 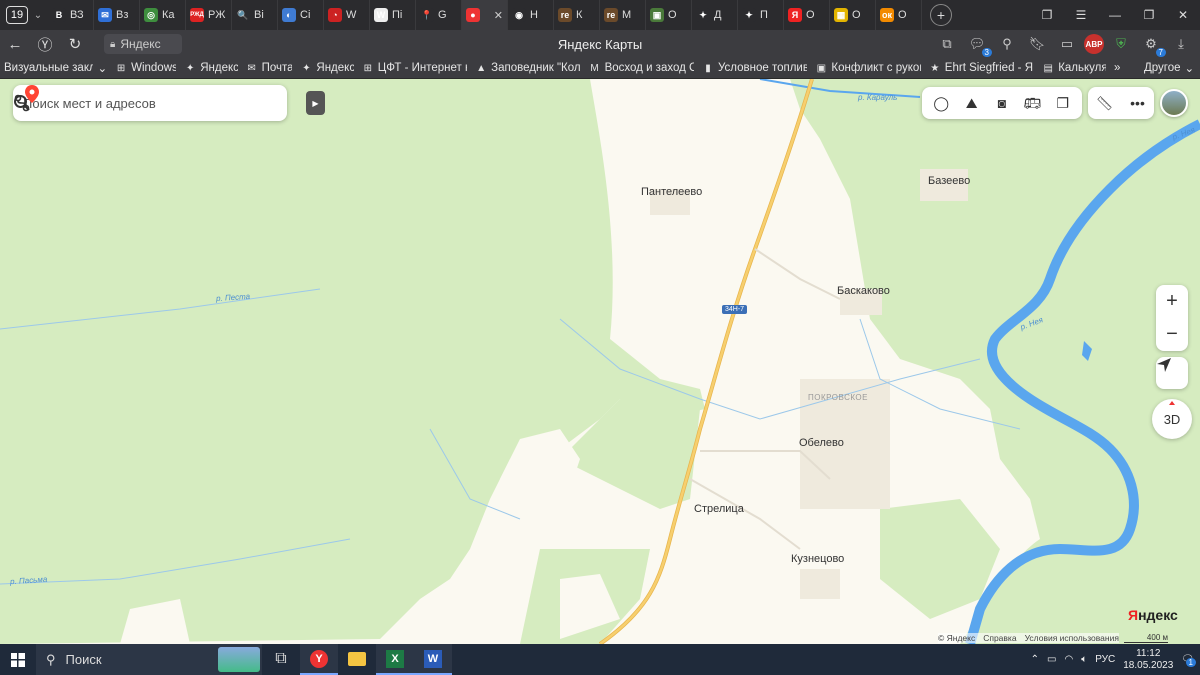 What do you see at coordinates (1084, 659) in the screenshot?
I see `volume-icon: 🔈︎` at bounding box center [1084, 659].